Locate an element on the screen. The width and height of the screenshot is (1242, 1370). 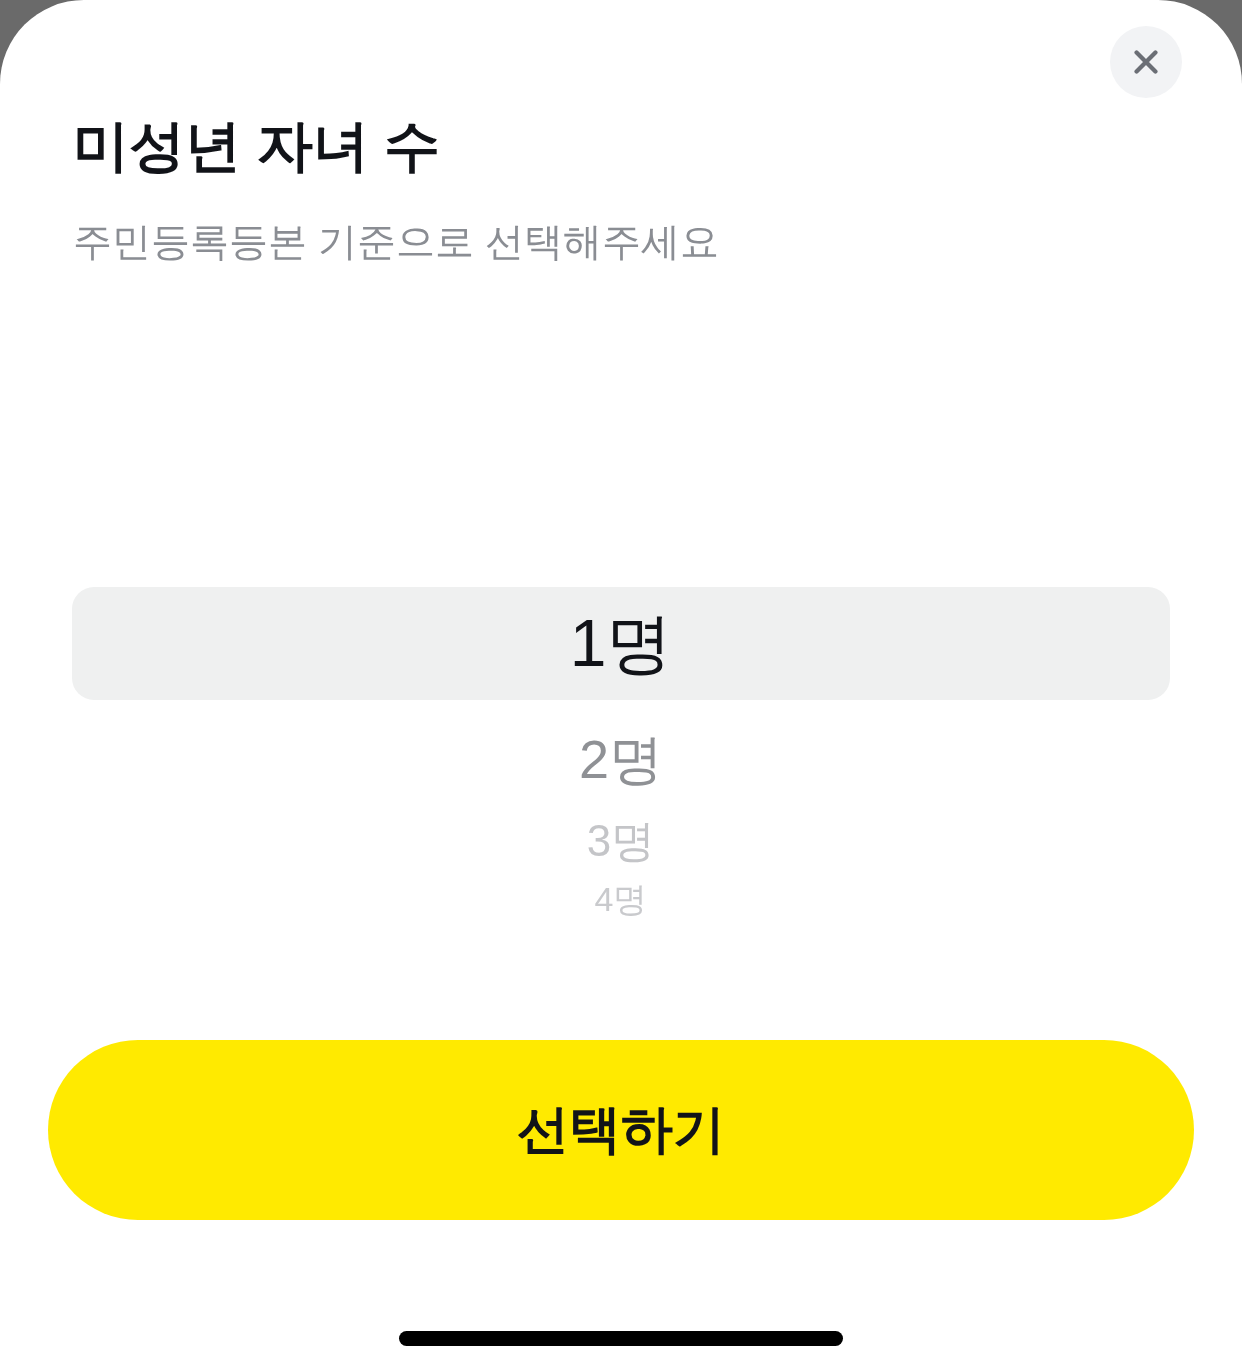
picker-selected-row: 1명 is located at coordinates (621, 643).